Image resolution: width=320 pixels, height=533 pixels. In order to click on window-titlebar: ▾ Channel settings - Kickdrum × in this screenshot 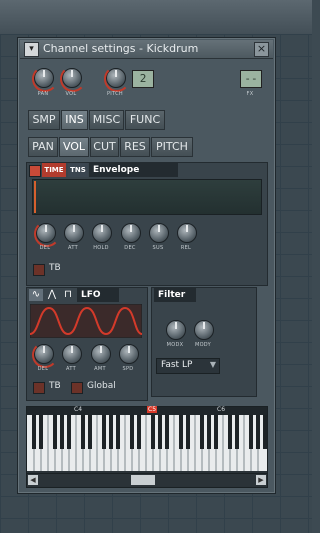, I will do `click(146, 49)`.